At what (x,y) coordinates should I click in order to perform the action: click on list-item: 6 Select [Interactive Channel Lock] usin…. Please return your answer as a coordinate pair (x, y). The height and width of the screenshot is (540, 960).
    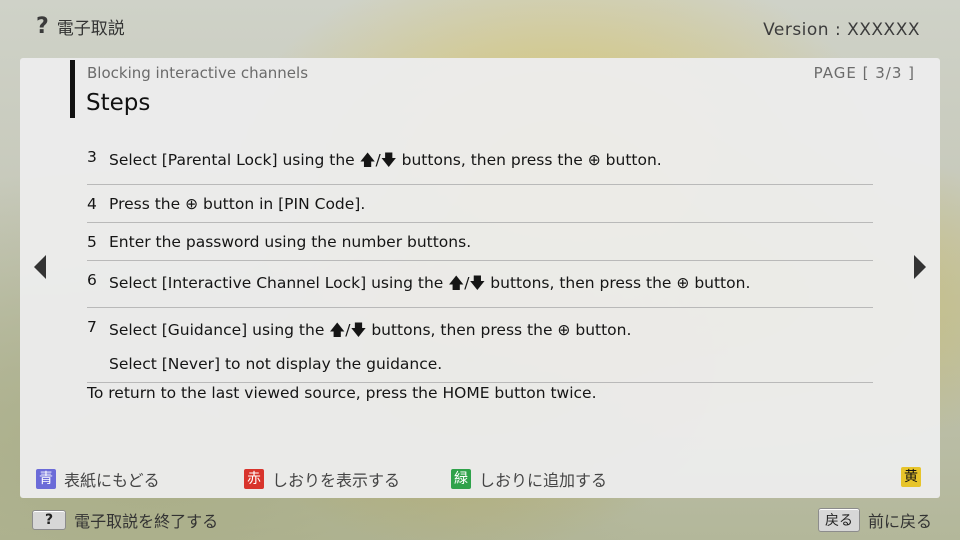
    Looking at the image, I should click on (480, 284).